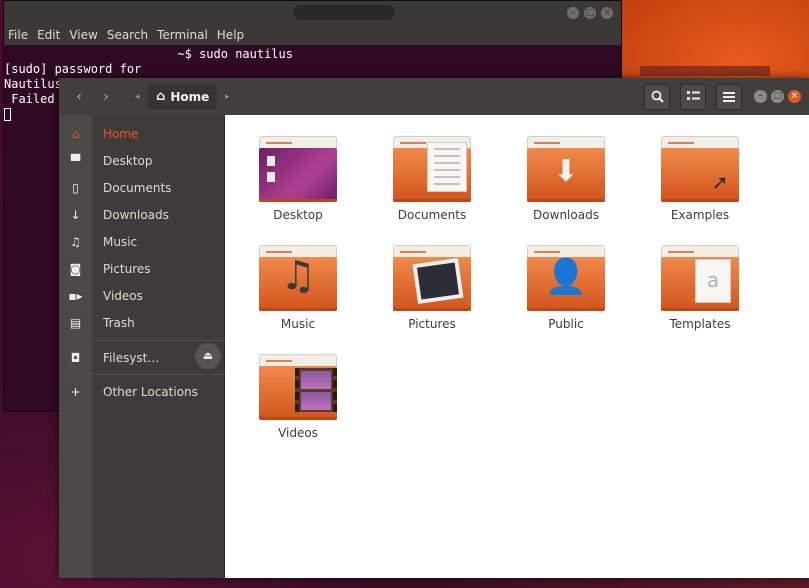 The height and width of the screenshot is (588, 809). What do you see at coordinates (75, 242) in the screenshot?
I see `music-icon: ♫` at bounding box center [75, 242].